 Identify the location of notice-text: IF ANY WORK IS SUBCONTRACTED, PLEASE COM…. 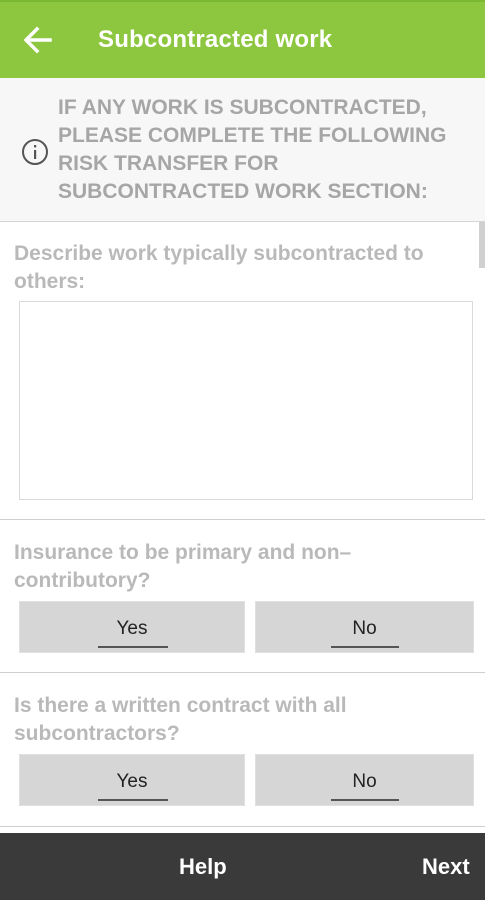
(252, 149).